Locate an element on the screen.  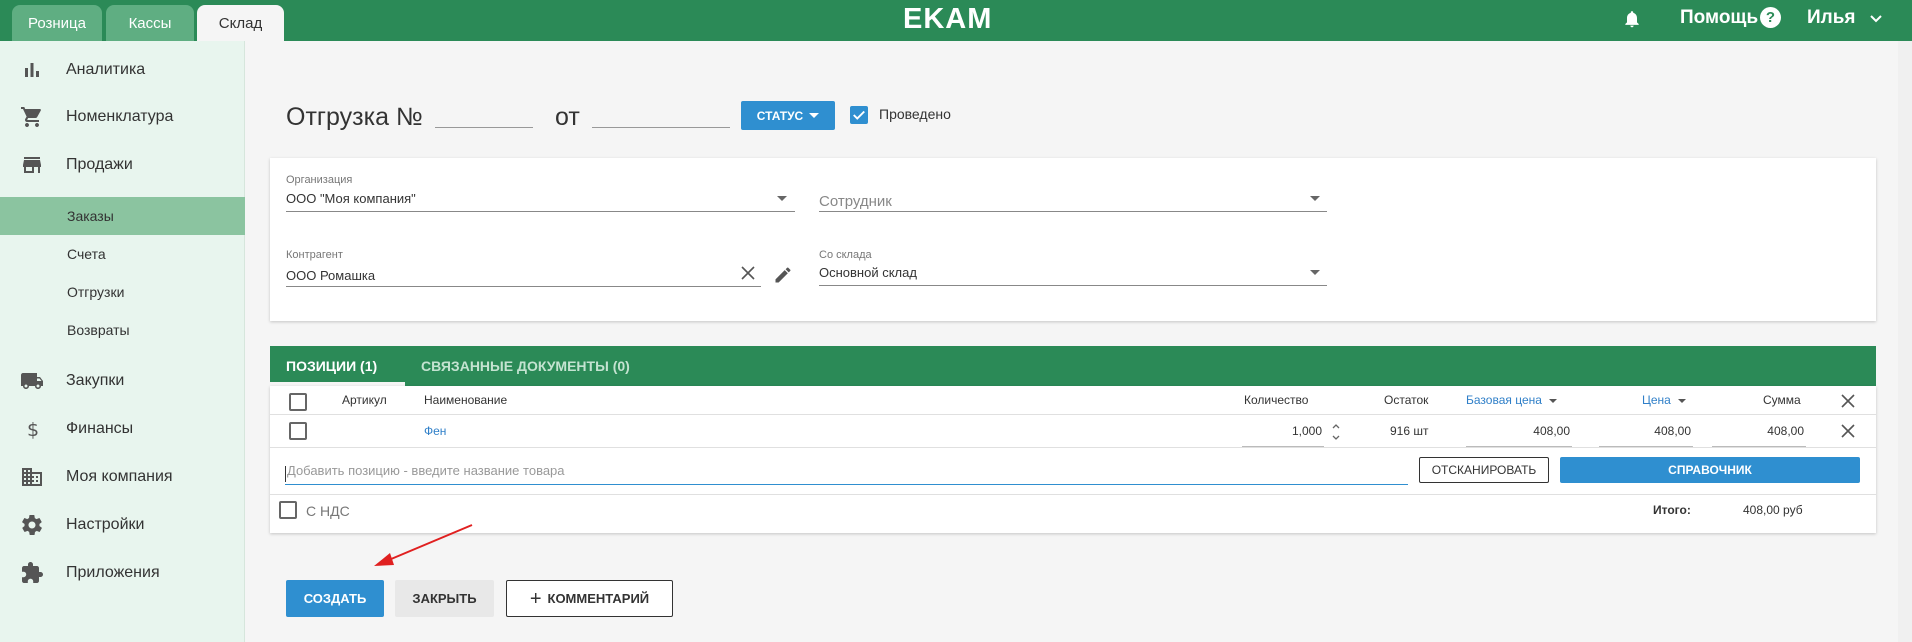
employee-underline is located at coordinates (1073, 211).